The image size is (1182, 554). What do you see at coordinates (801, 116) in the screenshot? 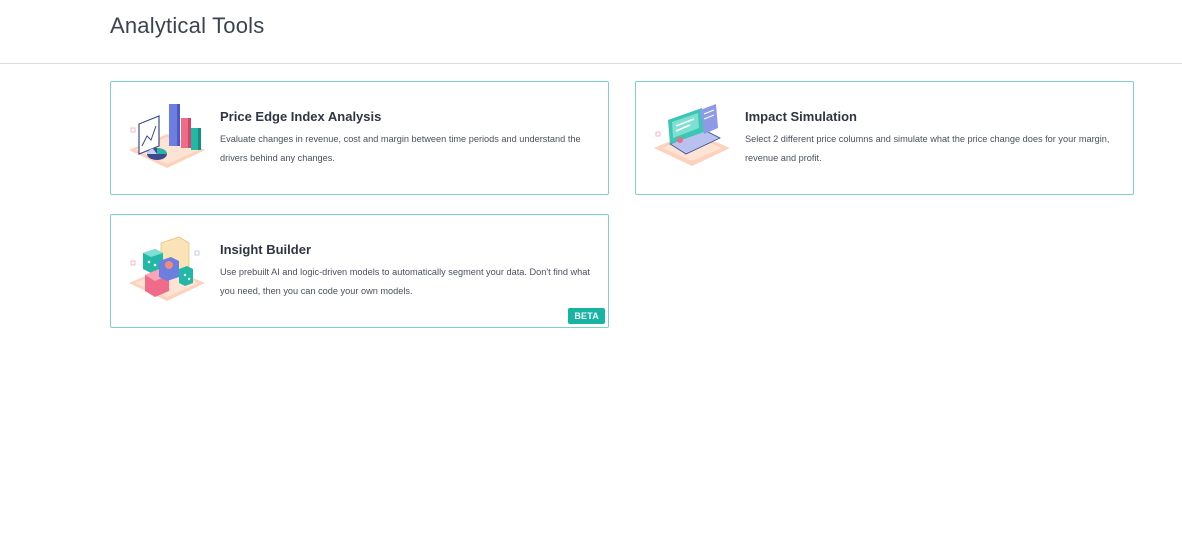
I see `card-title: Impact Simulation` at bounding box center [801, 116].